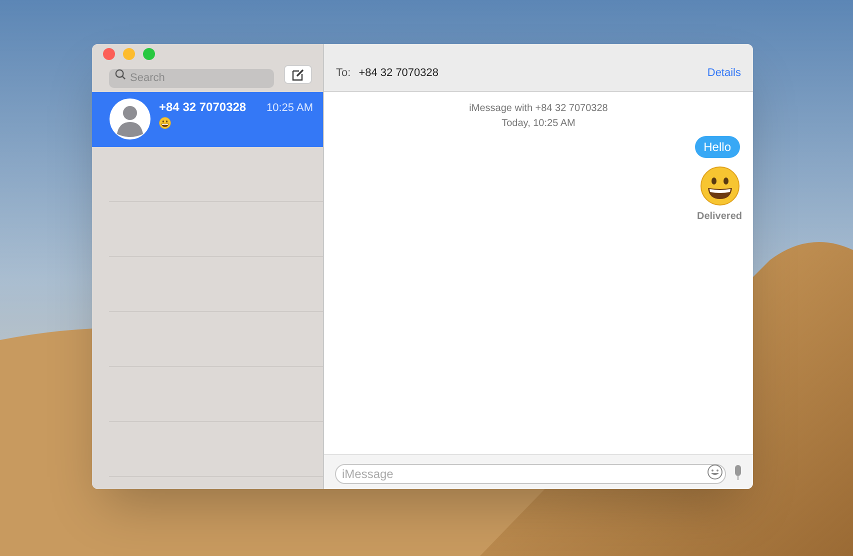 This screenshot has height=556, width=853. Describe the element at coordinates (109, 54) in the screenshot. I see `close-button` at that location.